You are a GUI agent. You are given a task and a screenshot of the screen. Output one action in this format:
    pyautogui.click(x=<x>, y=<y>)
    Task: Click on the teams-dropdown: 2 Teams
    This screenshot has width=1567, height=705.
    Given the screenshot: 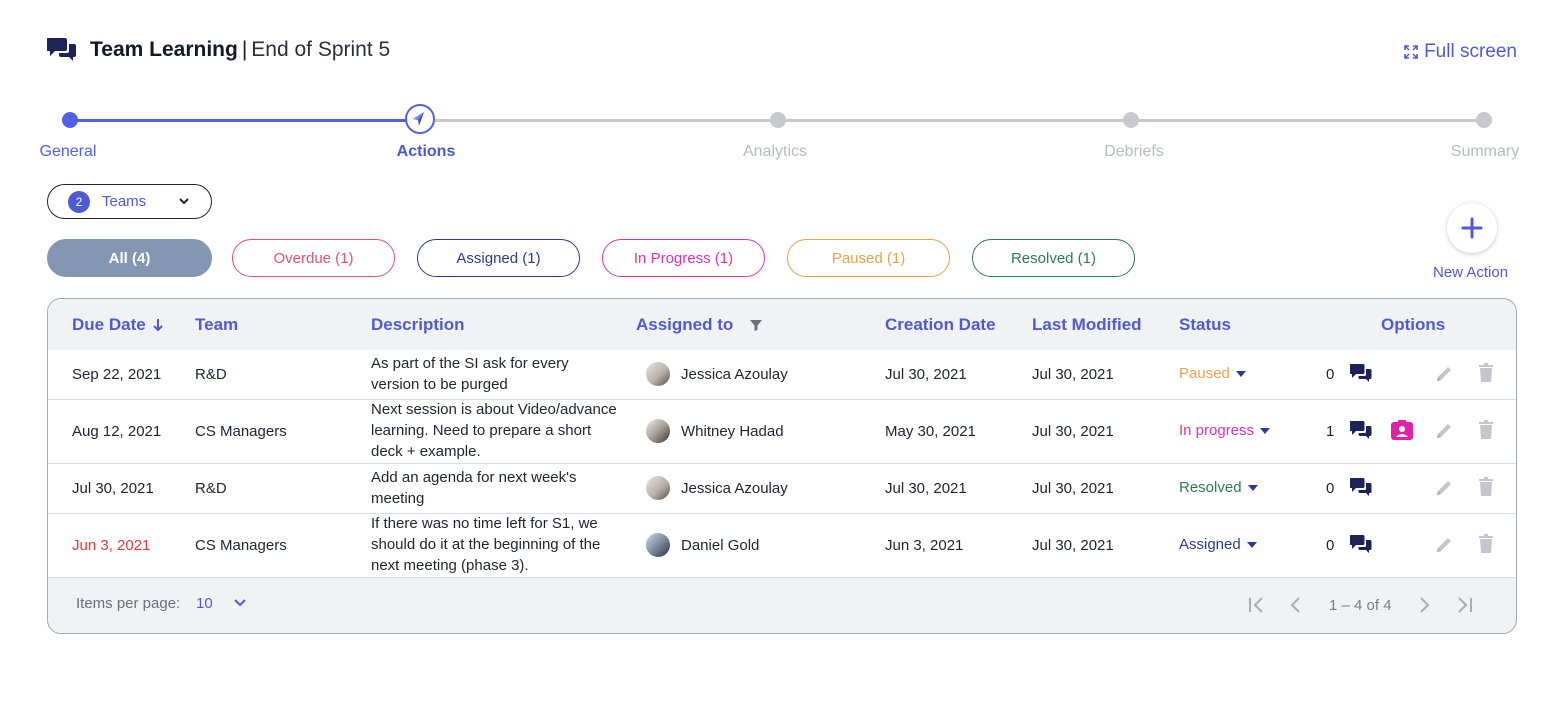 What is the action you would take?
    pyautogui.click(x=129, y=201)
    